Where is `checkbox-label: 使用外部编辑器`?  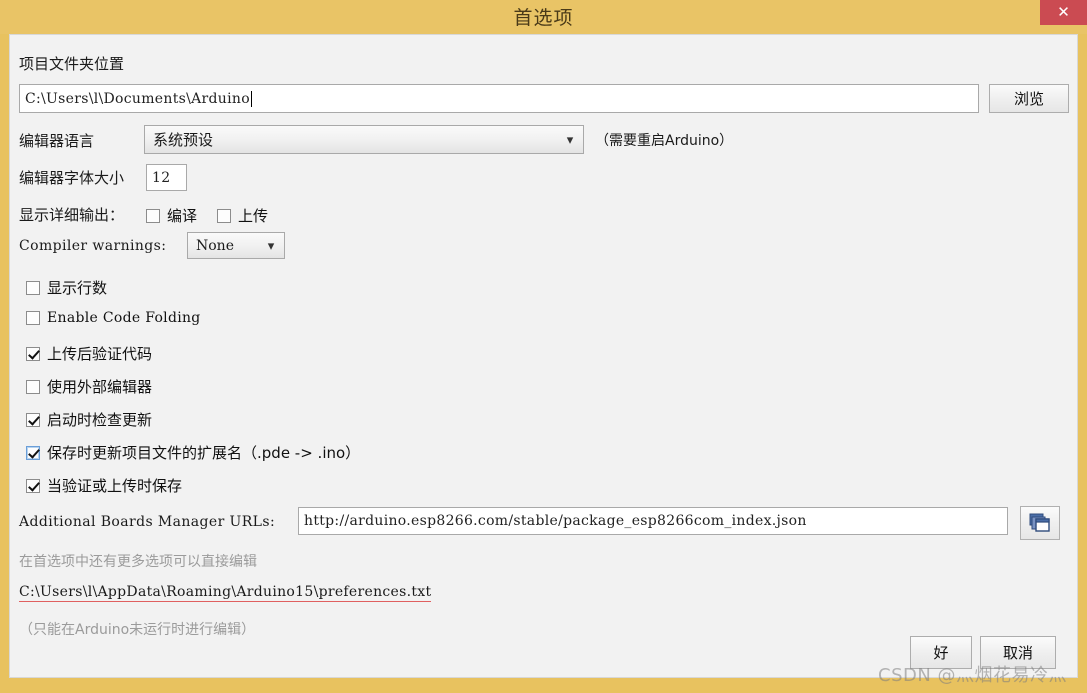 checkbox-label: 使用外部编辑器 is located at coordinates (100, 387).